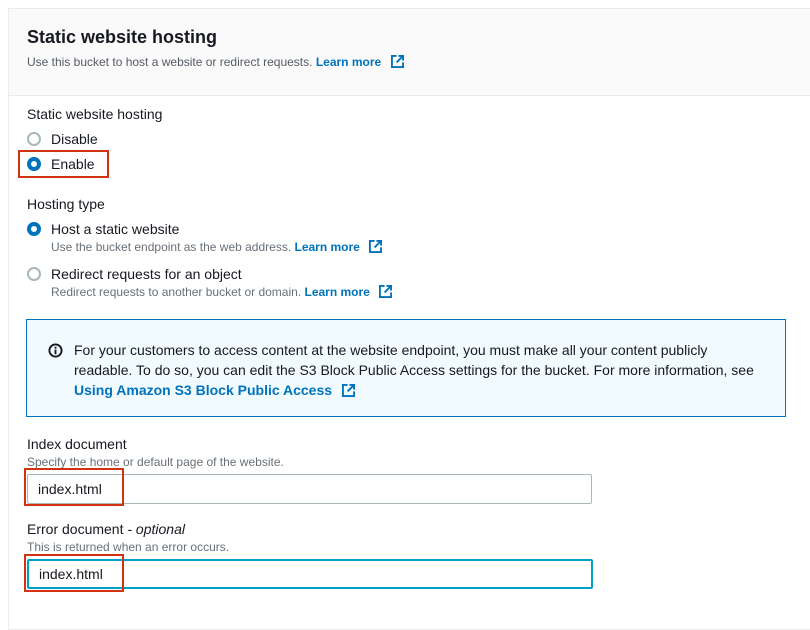  Describe the element at coordinates (122, 37) in the screenshot. I see `panel-title: Static website hosting` at that location.